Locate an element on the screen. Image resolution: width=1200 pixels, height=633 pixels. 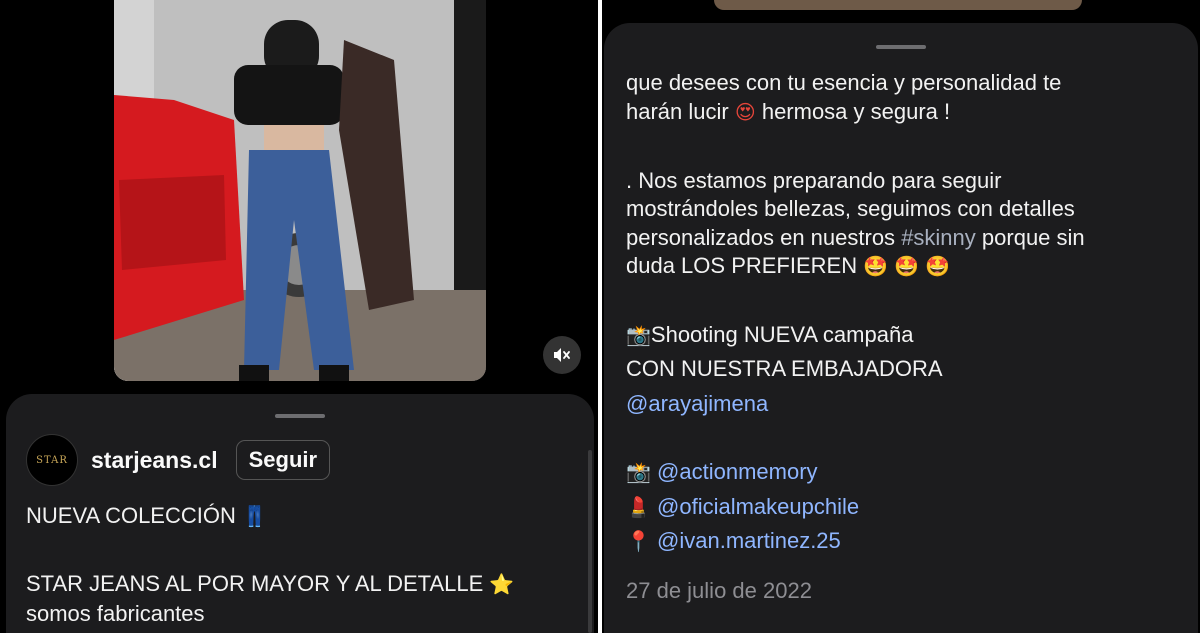
caption-line: somos fabricantes is located at coordinates (115, 614).